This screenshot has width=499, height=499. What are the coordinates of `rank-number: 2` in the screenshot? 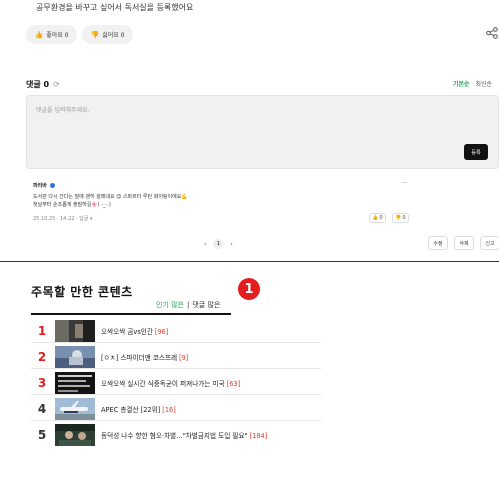 It's located at (42, 356).